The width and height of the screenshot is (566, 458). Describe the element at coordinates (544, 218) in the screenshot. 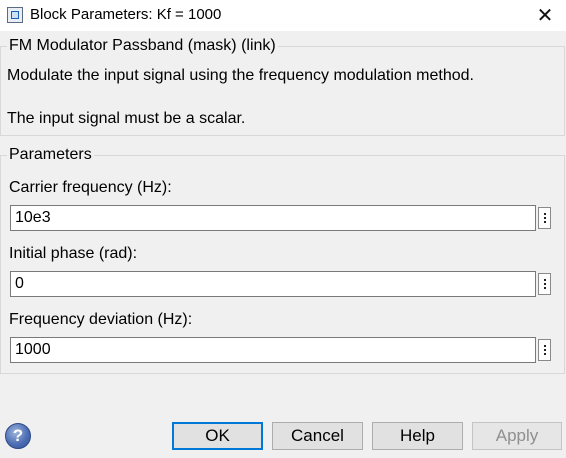

I see `carrier-frequency-more-button` at that location.